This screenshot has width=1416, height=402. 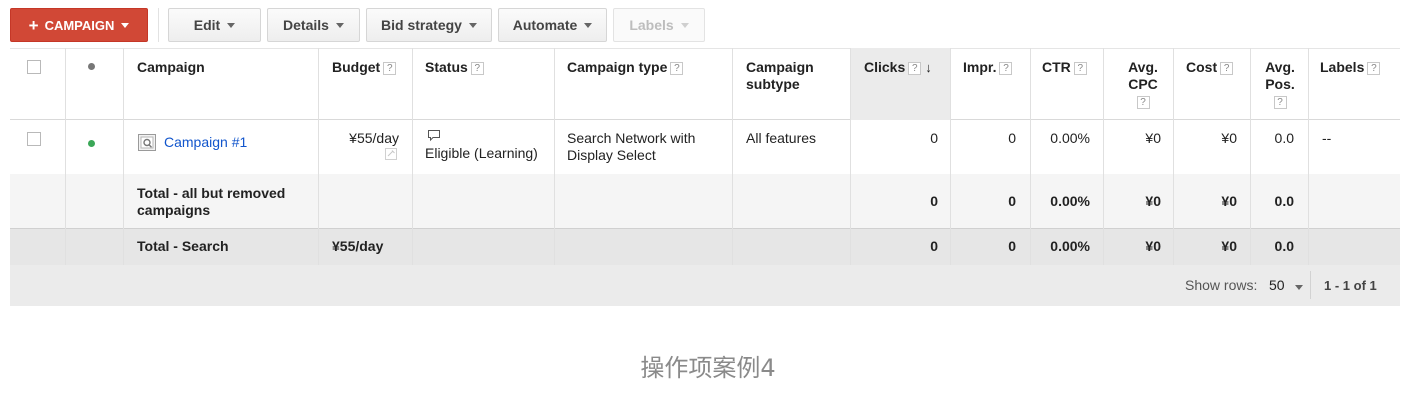 I want to click on total-all-line2: campaigns, so click(x=174, y=210).